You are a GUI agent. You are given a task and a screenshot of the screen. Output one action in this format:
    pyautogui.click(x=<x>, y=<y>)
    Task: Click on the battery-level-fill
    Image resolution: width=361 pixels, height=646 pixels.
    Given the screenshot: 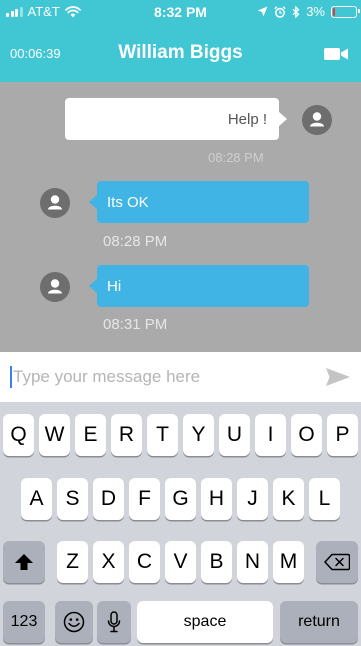 What is the action you would take?
    pyautogui.click(x=334, y=11)
    